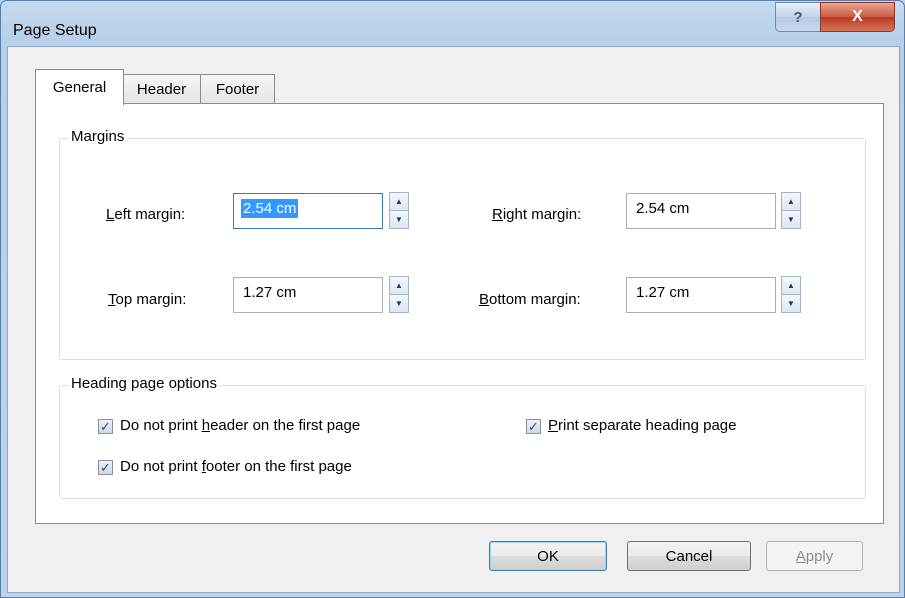 This screenshot has width=905, height=598. Describe the element at coordinates (701, 295) in the screenshot. I see `bottom-margin-input: 1.27 cm` at that location.